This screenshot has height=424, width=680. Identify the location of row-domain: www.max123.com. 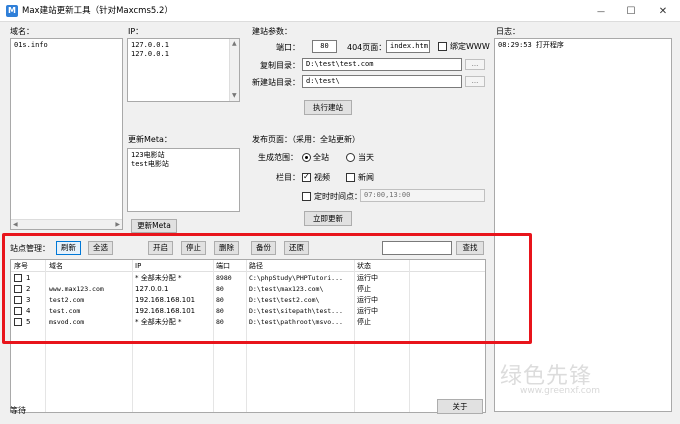
(76, 289).